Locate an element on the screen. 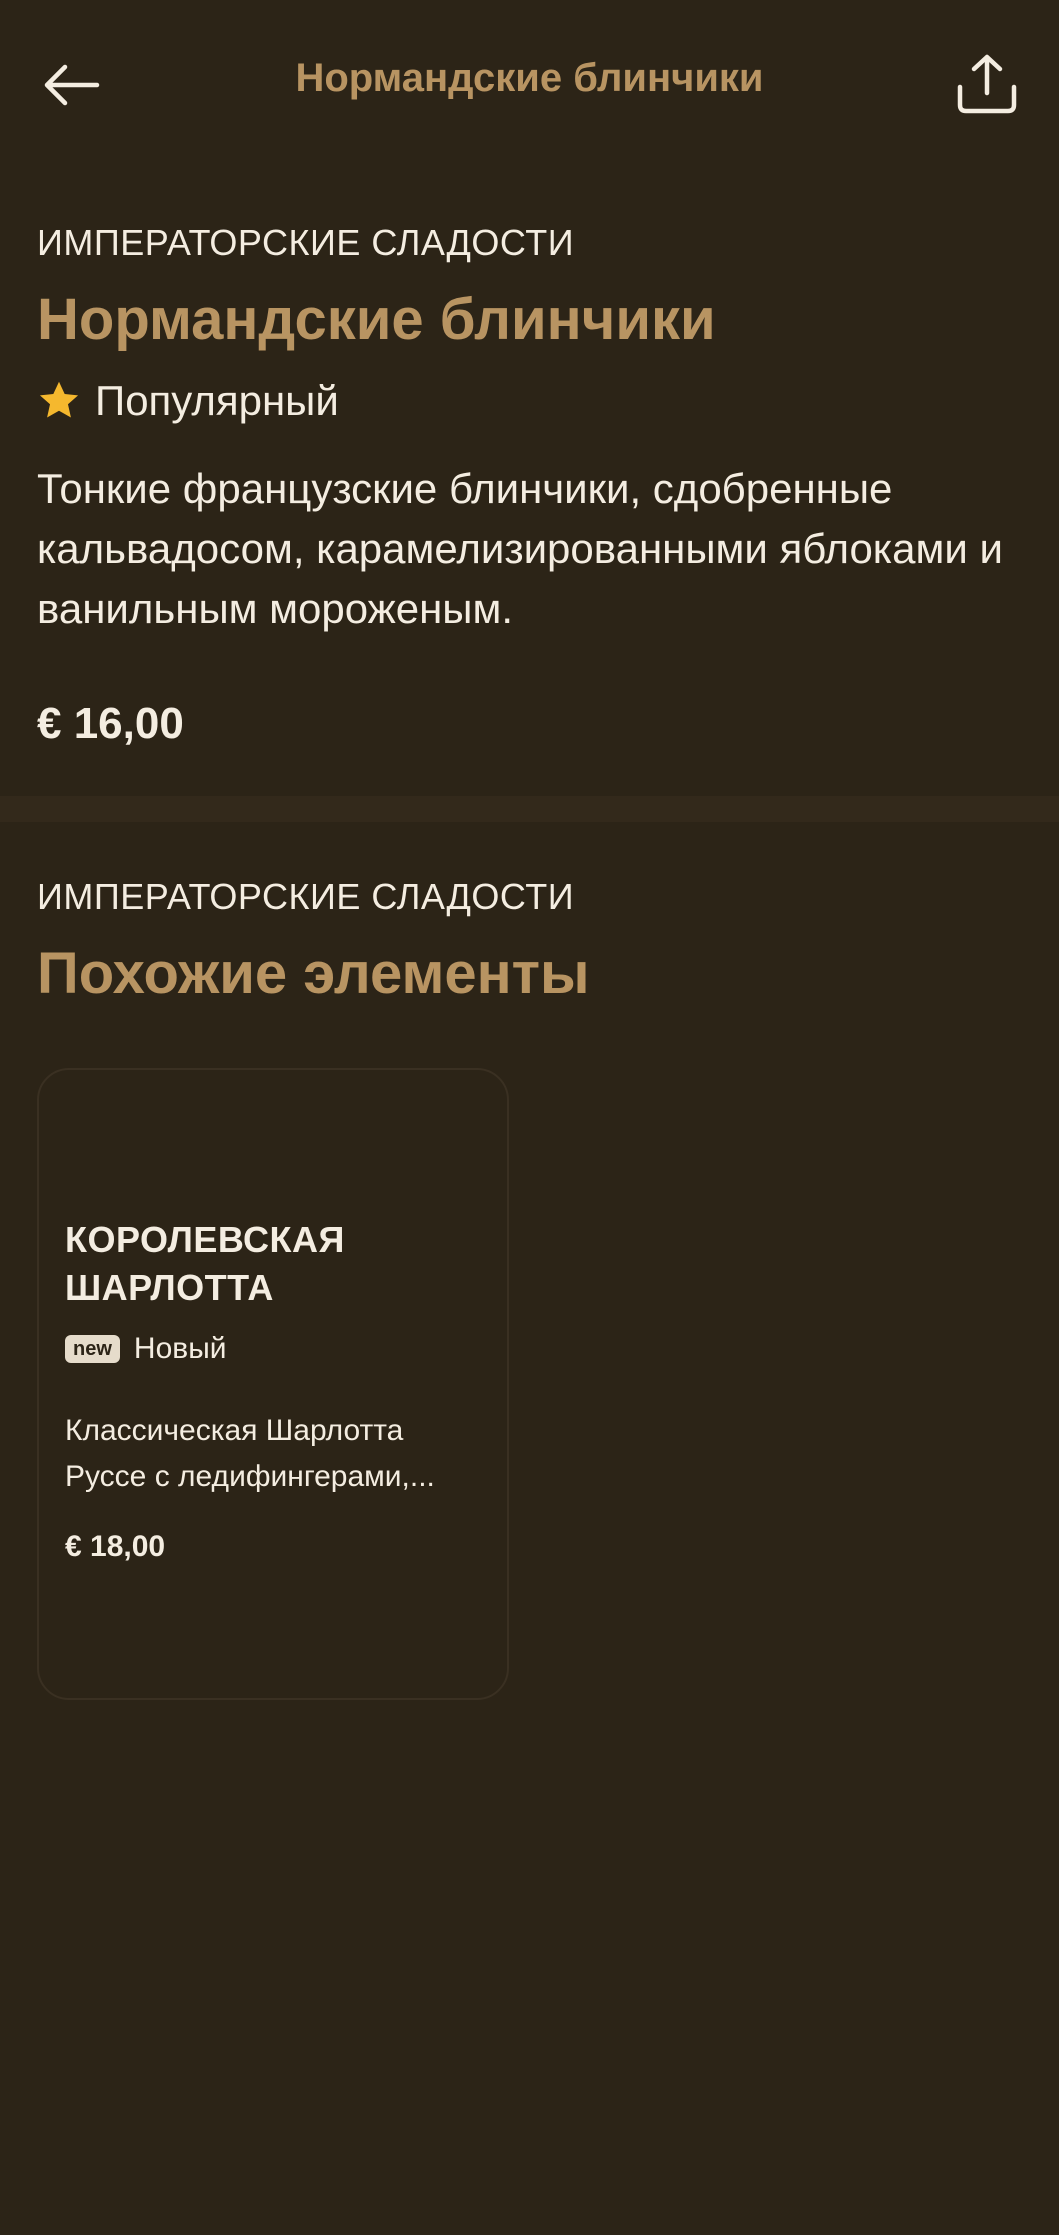 Image resolution: width=1059 pixels, height=2235 pixels. dish-title: Нормандские блинчики is located at coordinates (376, 319).